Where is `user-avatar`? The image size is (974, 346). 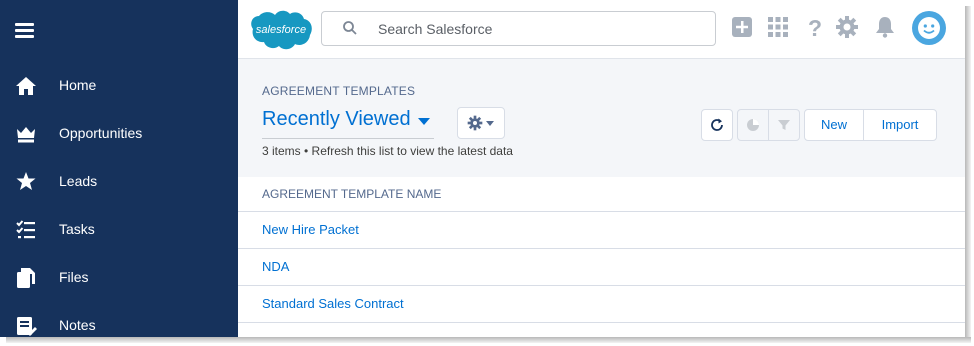 user-avatar is located at coordinates (929, 28).